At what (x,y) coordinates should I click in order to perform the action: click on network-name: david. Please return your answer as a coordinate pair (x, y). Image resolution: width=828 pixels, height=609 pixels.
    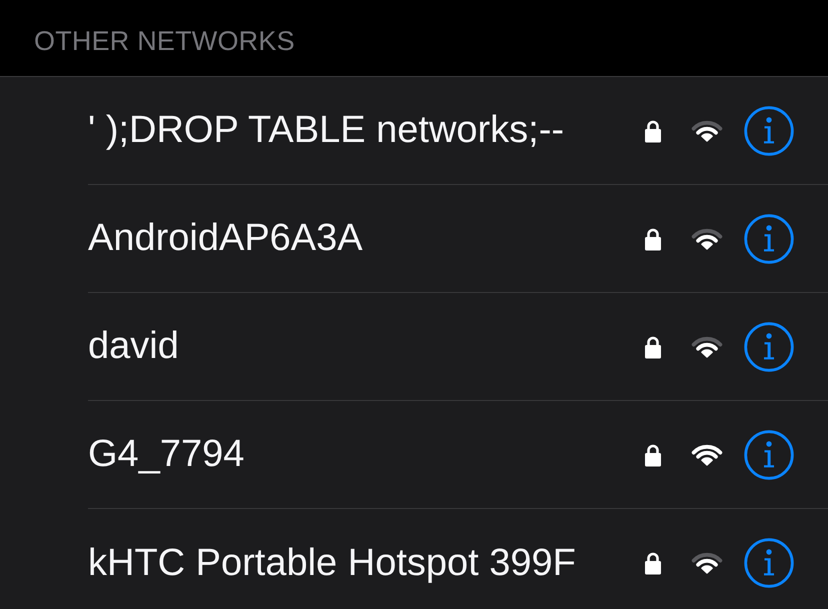
    Looking at the image, I should click on (134, 346).